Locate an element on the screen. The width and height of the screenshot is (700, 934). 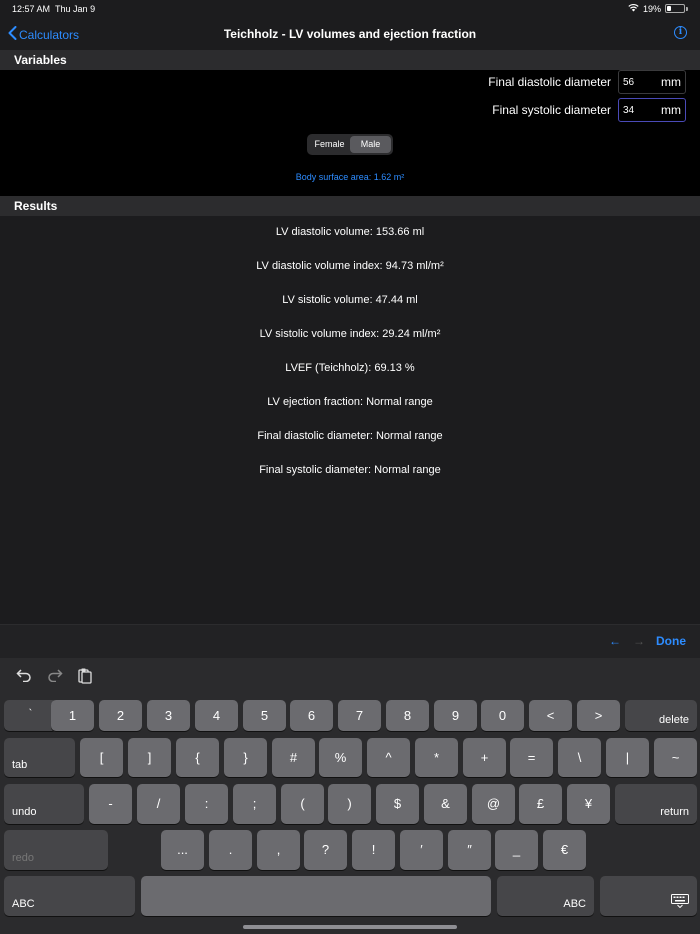
key-dismiss-keyboard is located at coordinates (648, 896).